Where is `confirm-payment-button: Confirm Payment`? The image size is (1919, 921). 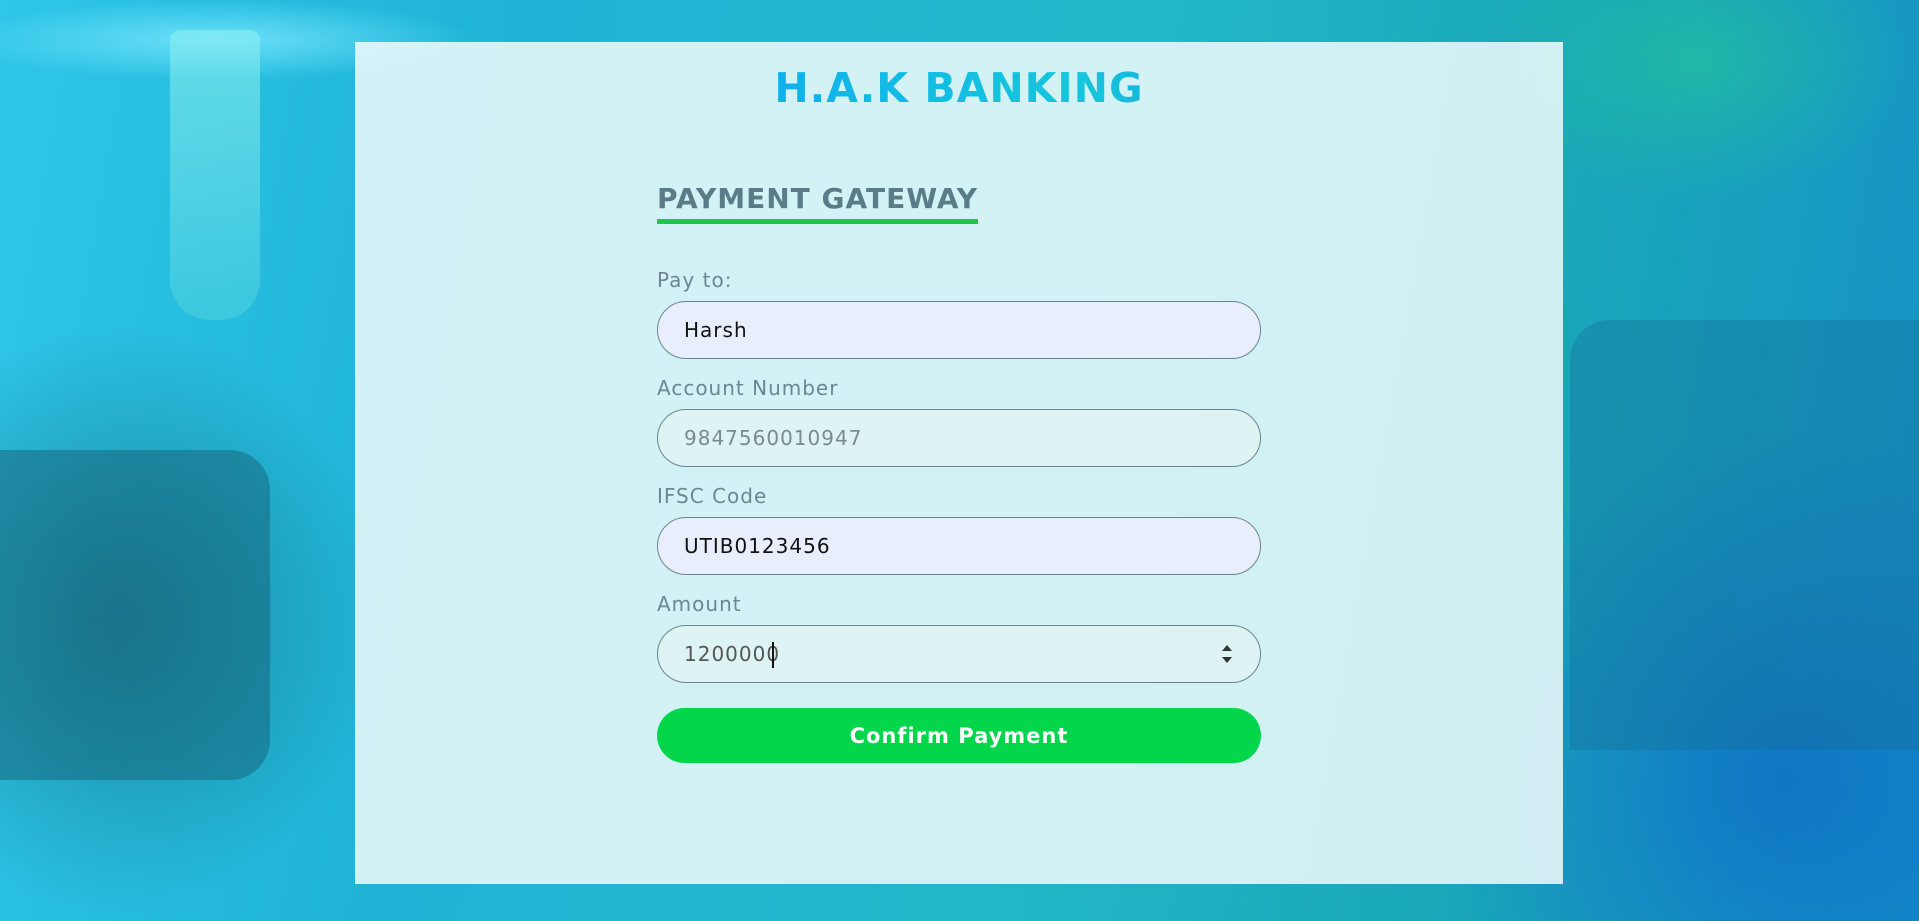
confirm-payment-button: Confirm Payment is located at coordinates (959, 735).